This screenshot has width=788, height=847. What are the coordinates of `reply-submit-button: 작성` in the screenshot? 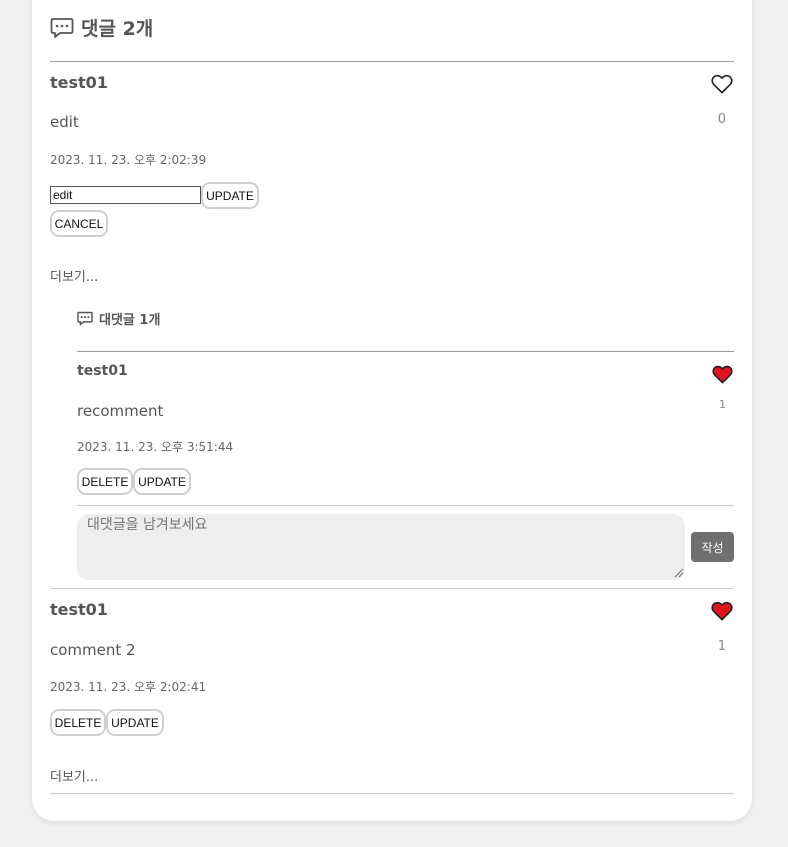 It's located at (712, 547).